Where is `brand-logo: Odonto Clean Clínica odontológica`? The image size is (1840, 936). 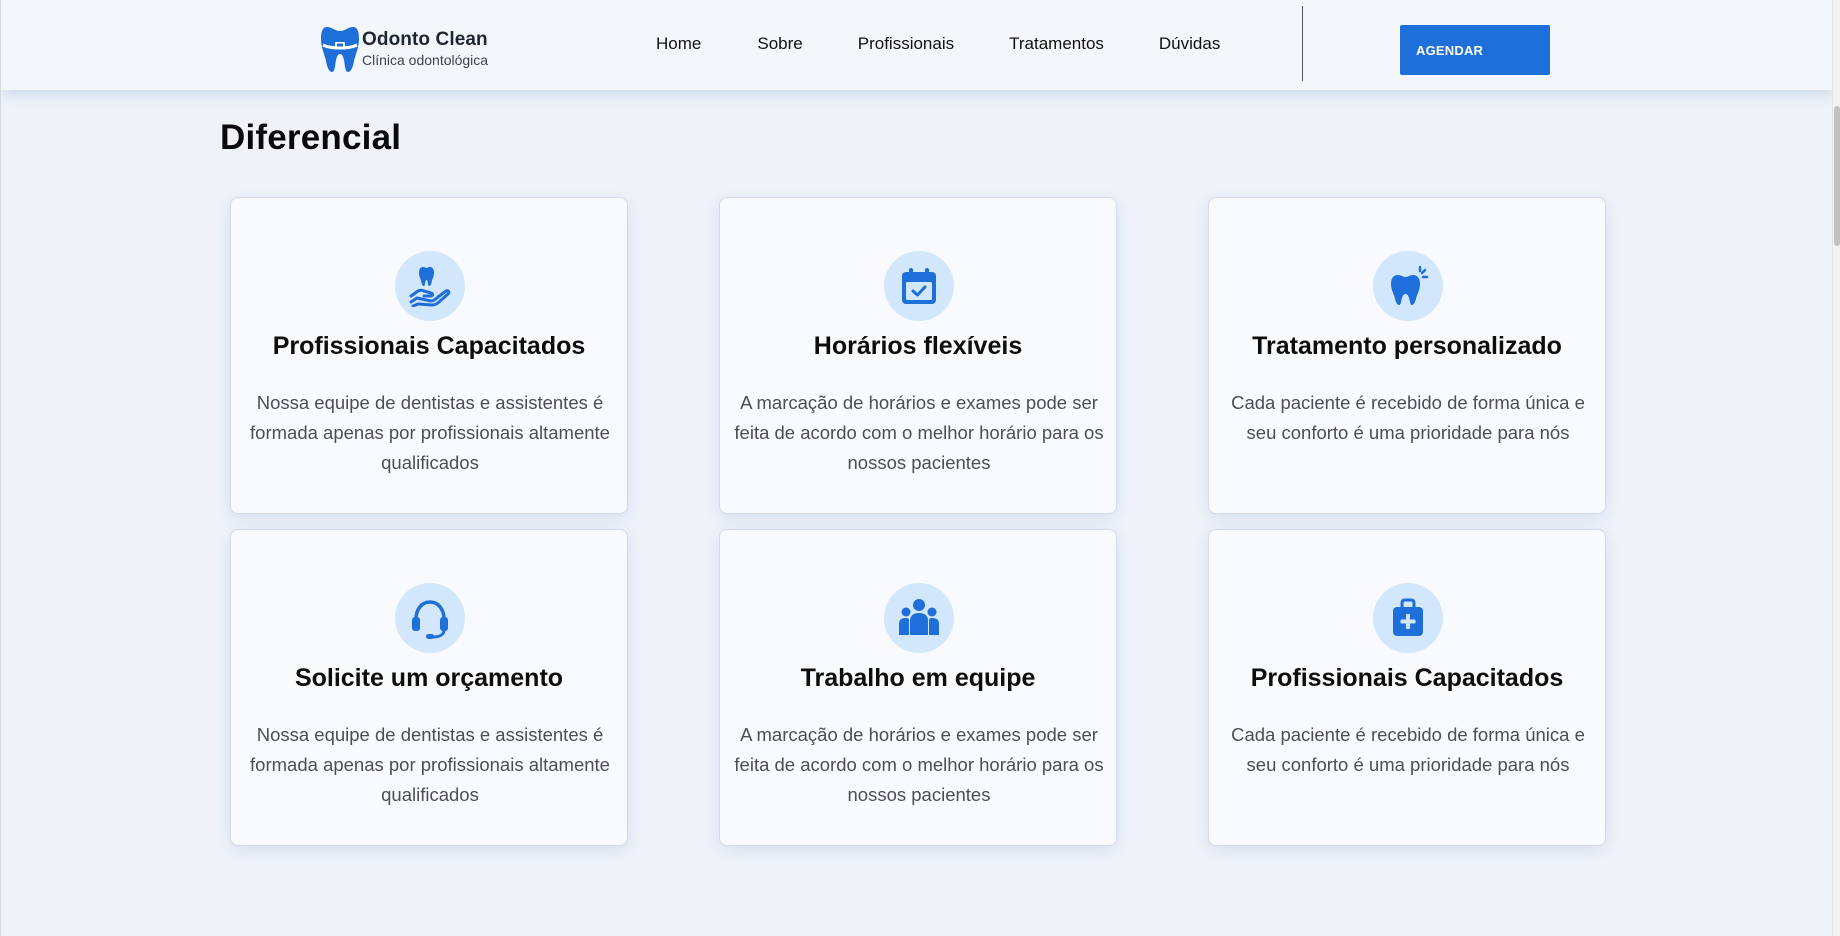
brand-logo: Odonto Clean Clínica odontológica is located at coordinates (404, 49).